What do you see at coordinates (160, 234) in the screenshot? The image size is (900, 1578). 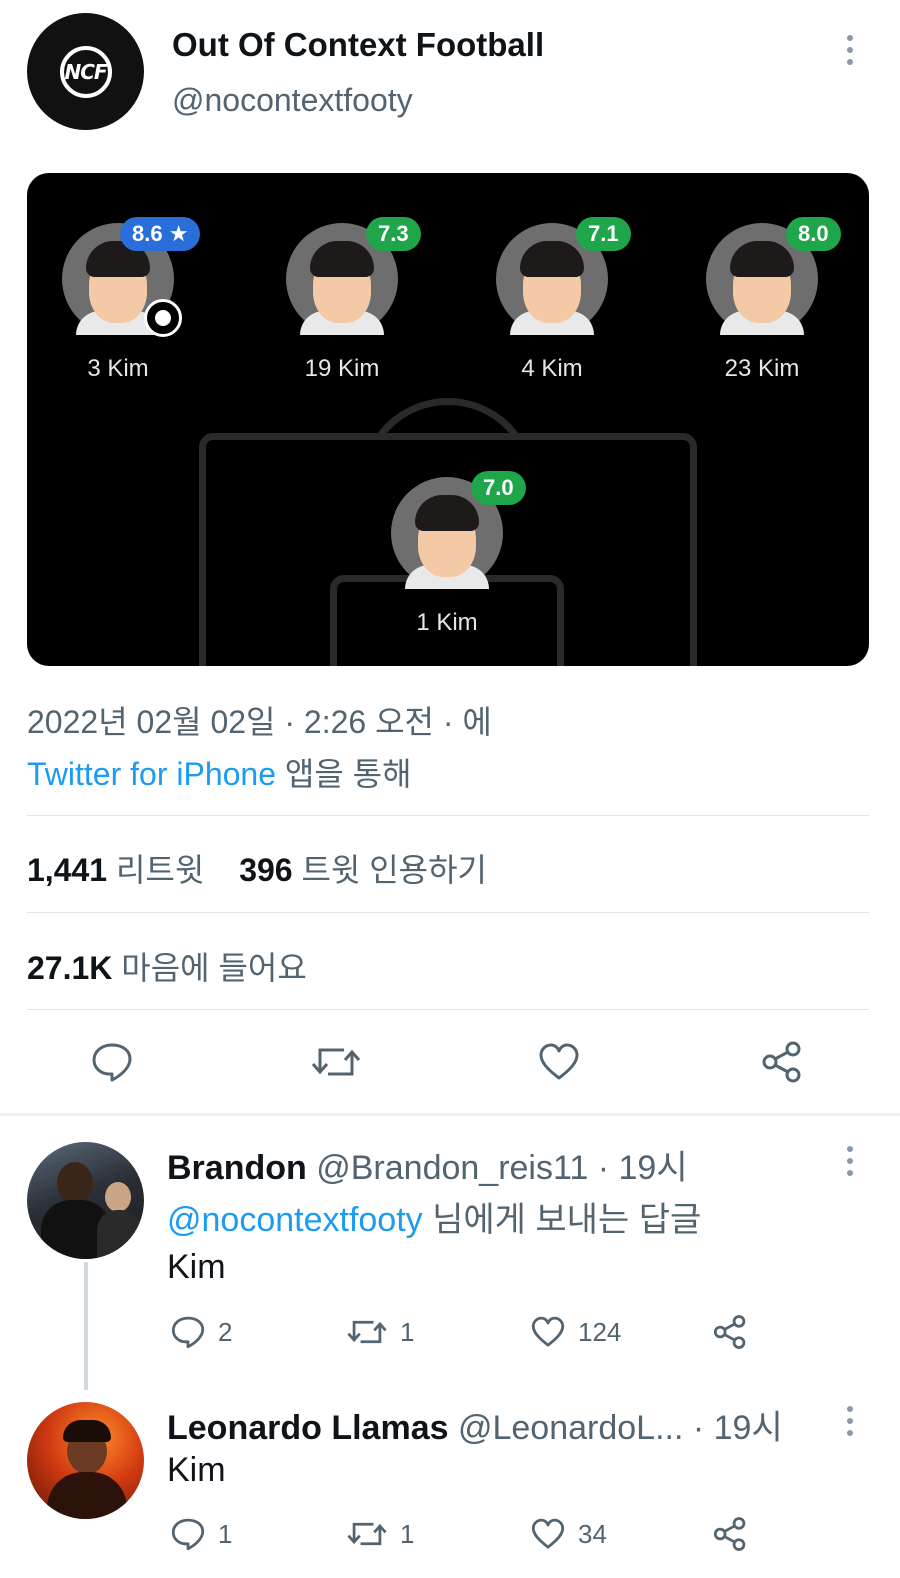 I see `rating-badge: 8.6 ★` at bounding box center [160, 234].